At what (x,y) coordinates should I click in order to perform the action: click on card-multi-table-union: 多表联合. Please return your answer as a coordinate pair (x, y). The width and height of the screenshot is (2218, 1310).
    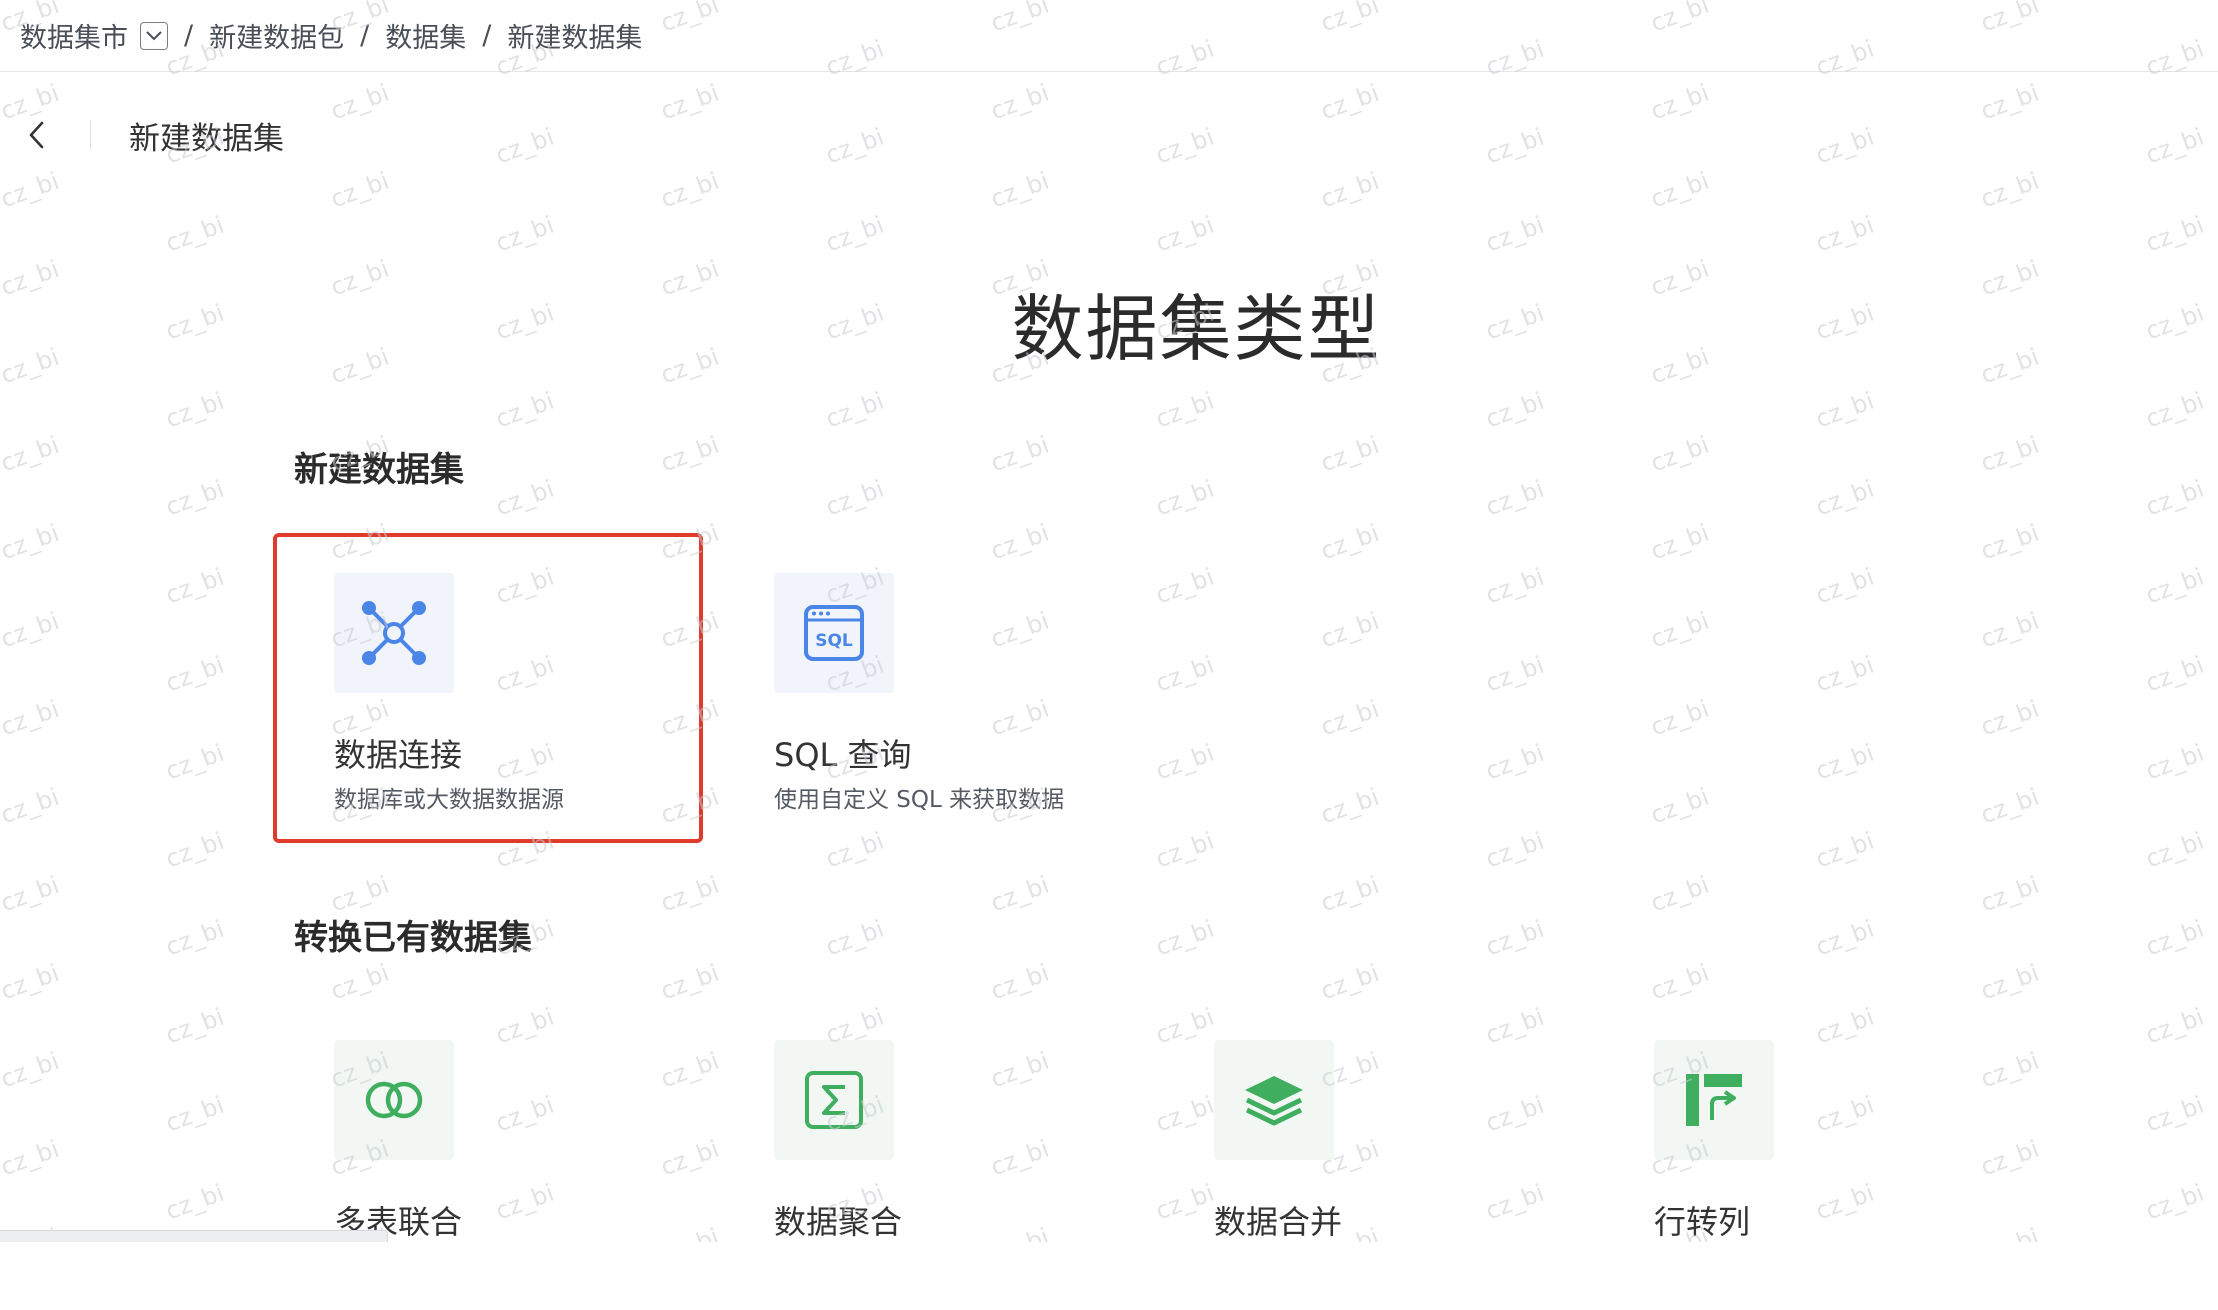
    Looking at the image, I should click on (489, 1155).